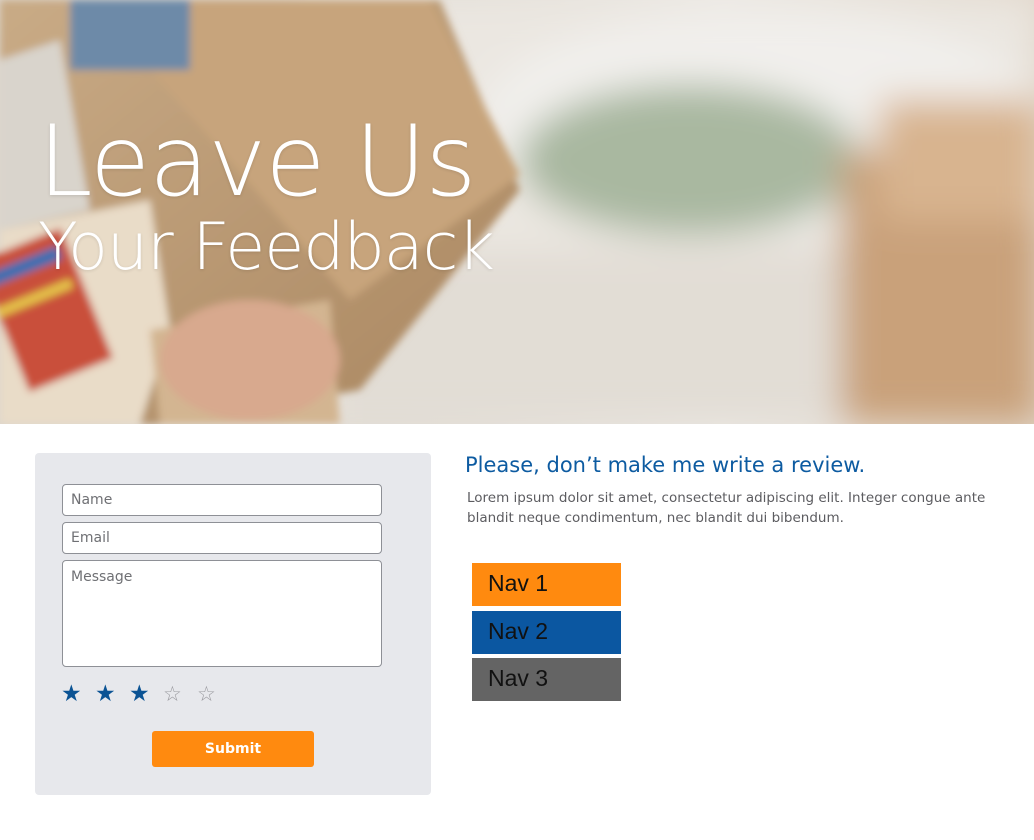 This screenshot has width=1034, height=840. I want to click on nav-item-2: Nav 2, so click(546, 632).